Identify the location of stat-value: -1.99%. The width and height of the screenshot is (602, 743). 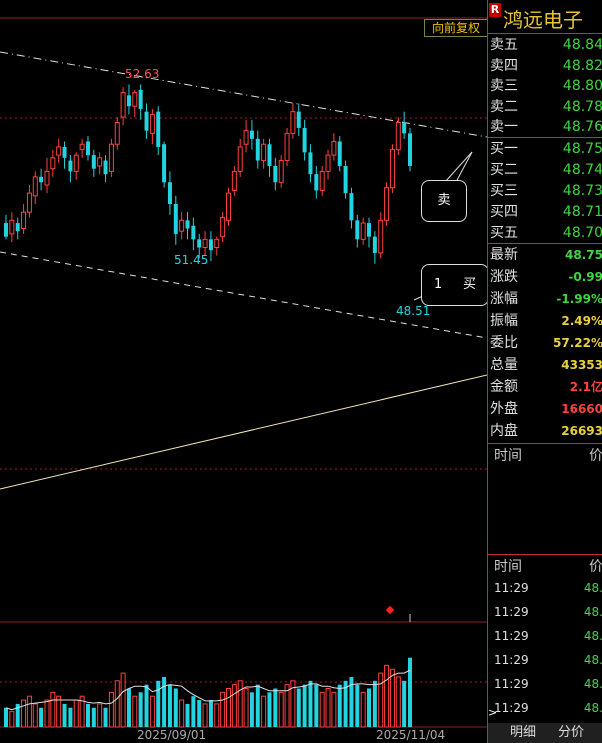
(579, 299).